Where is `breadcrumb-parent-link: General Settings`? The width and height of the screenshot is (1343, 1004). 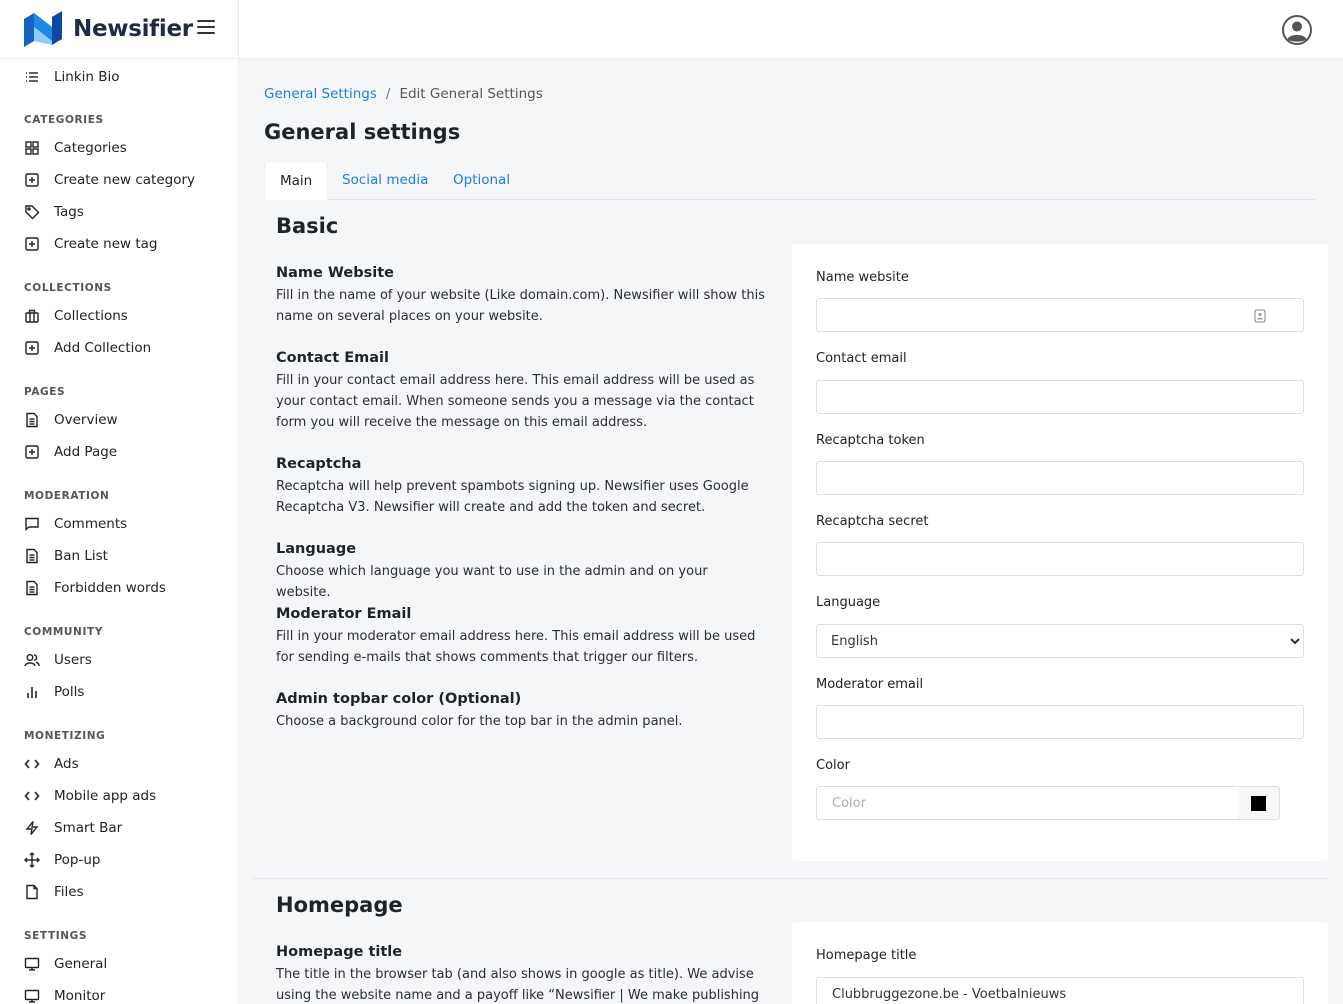
breadcrumb-parent-link: General Settings is located at coordinates (320, 94).